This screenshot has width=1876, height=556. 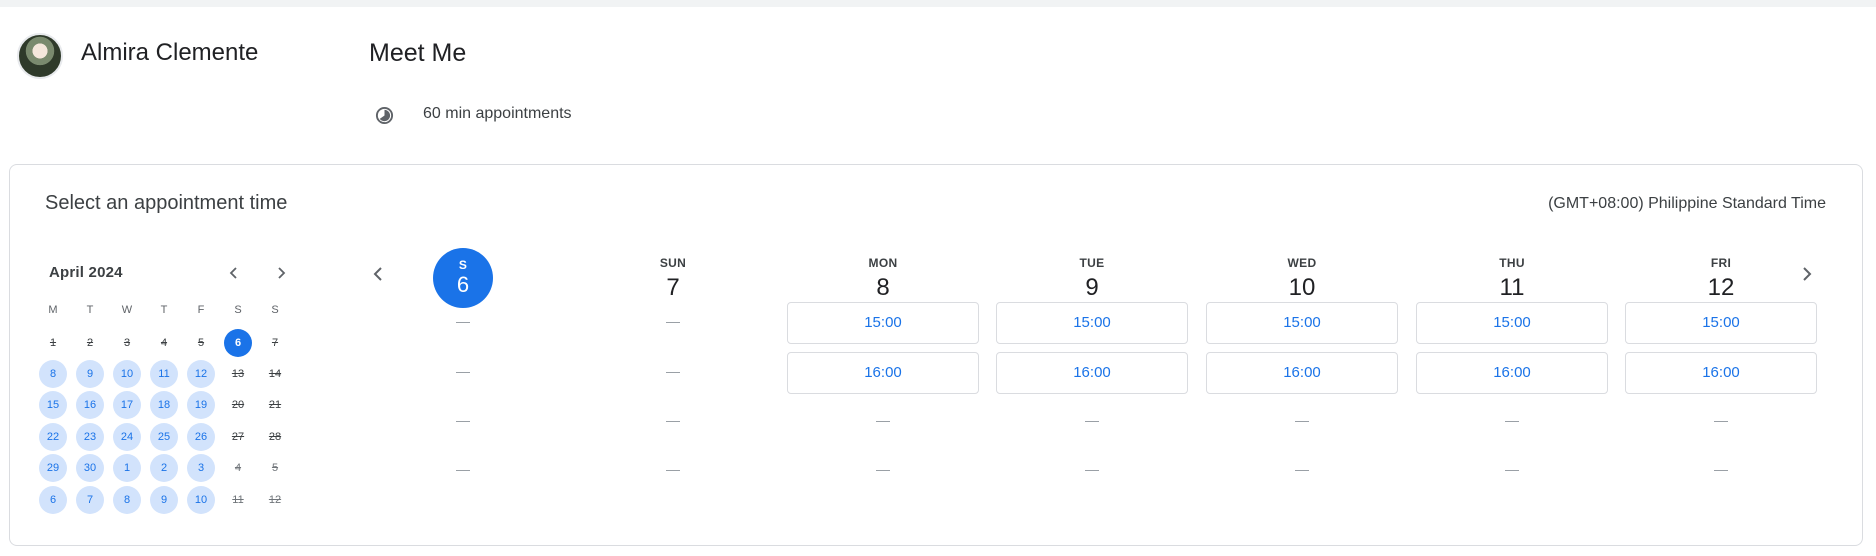 What do you see at coordinates (238, 310) in the screenshot?
I see `weekday-header: S` at bounding box center [238, 310].